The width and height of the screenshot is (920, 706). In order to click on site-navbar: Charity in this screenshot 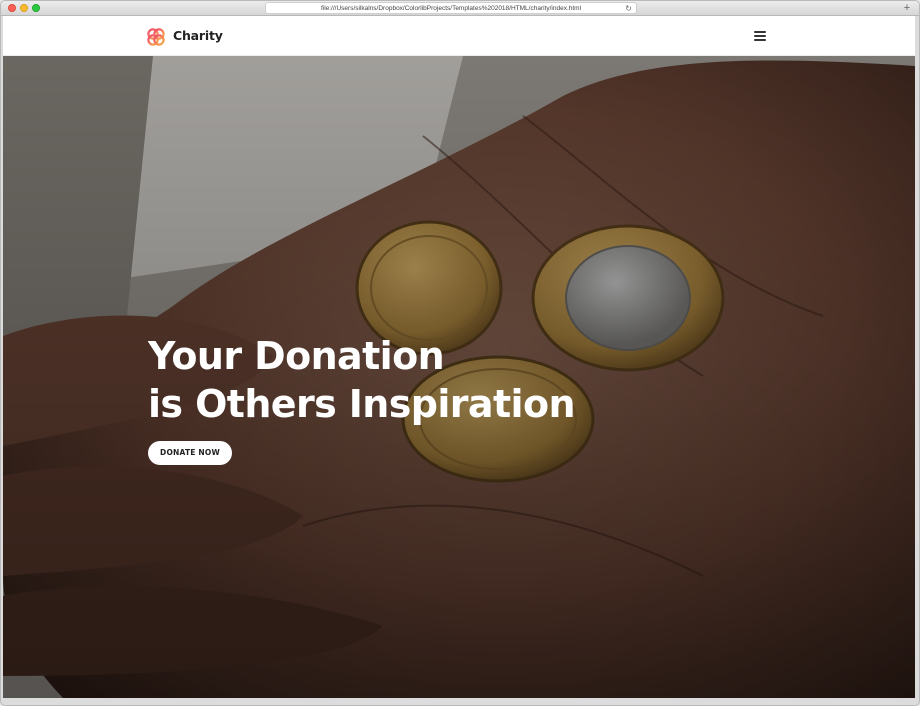, I will do `click(459, 36)`.